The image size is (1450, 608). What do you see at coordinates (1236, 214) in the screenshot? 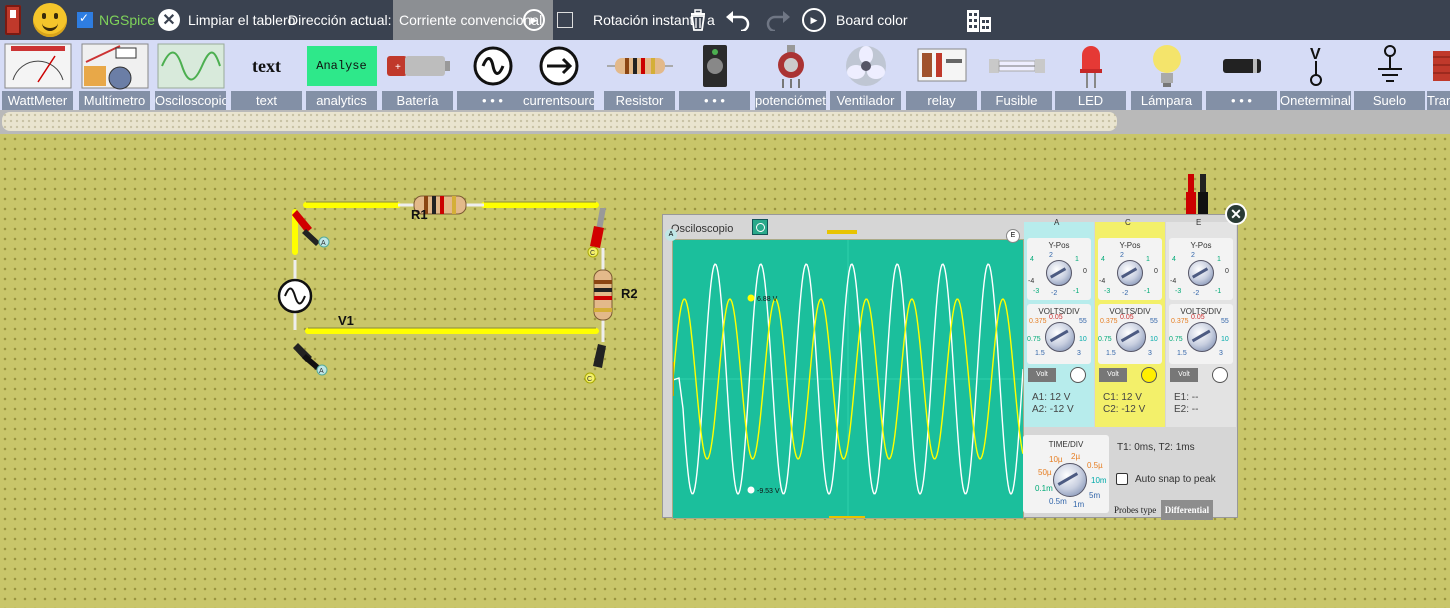
I see `oscilloscope-close-icon: ✕` at bounding box center [1236, 214].